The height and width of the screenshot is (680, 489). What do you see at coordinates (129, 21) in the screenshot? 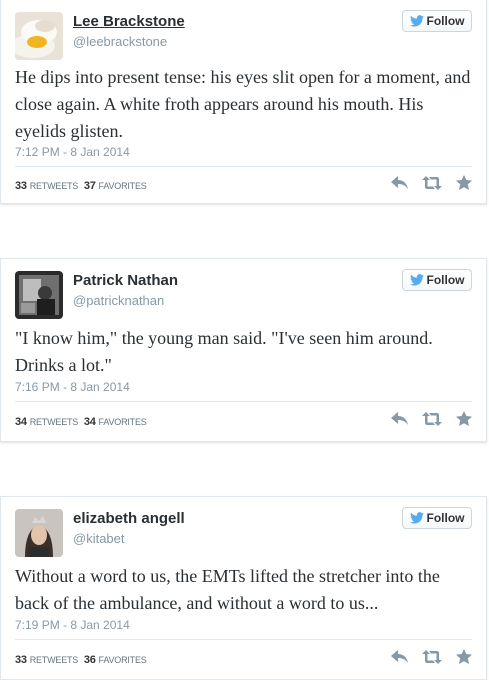
I see `user-name: Lee Brackstone` at bounding box center [129, 21].